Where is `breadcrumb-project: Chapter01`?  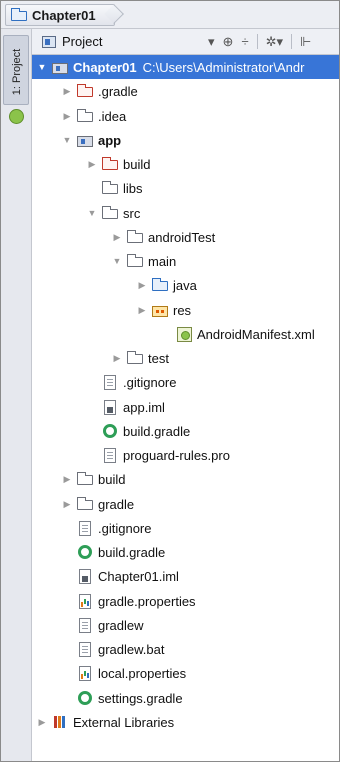 breadcrumb-project: Chapter01 is located at coordinates (60, 15).